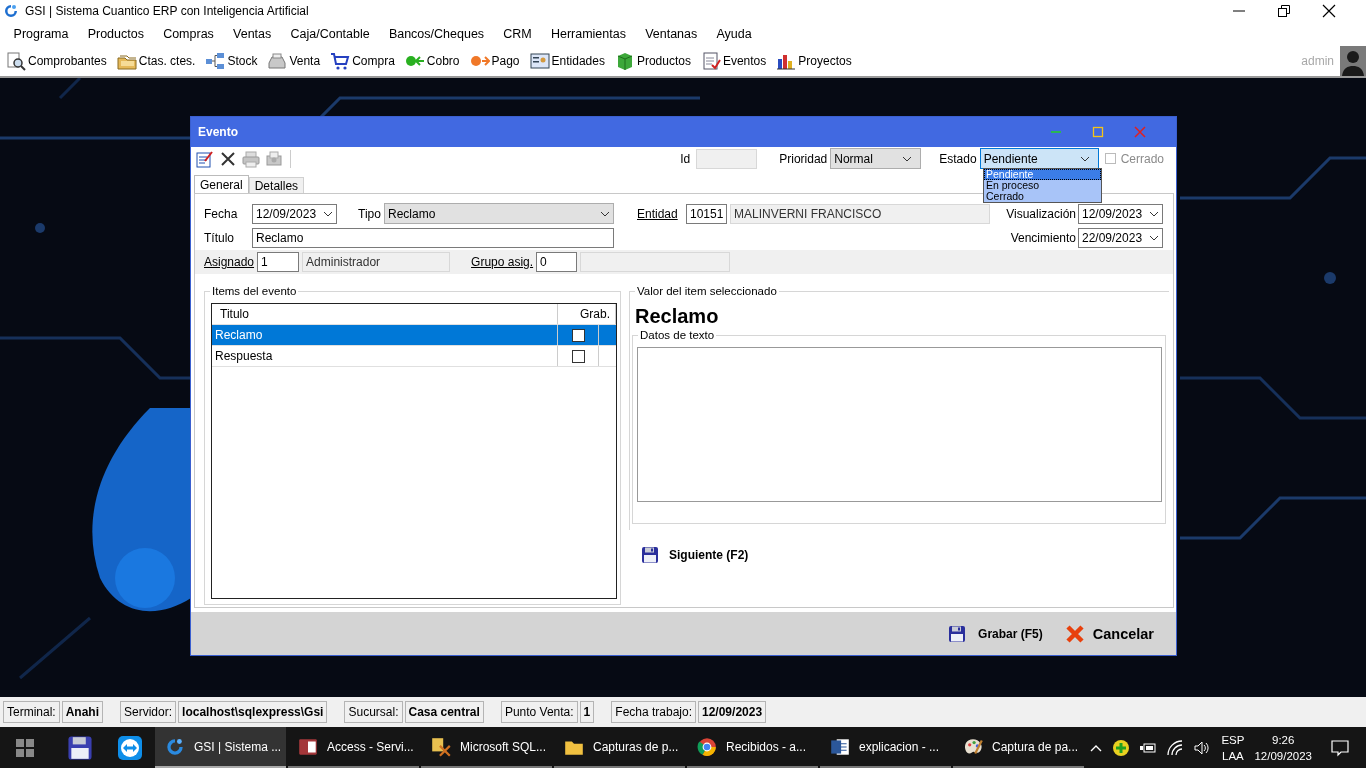 The image size is (1366, 768). What do you see at coordinates (710, 61) in the screenshot?
I see `checklist-icon` at bounding box center [710, 61].